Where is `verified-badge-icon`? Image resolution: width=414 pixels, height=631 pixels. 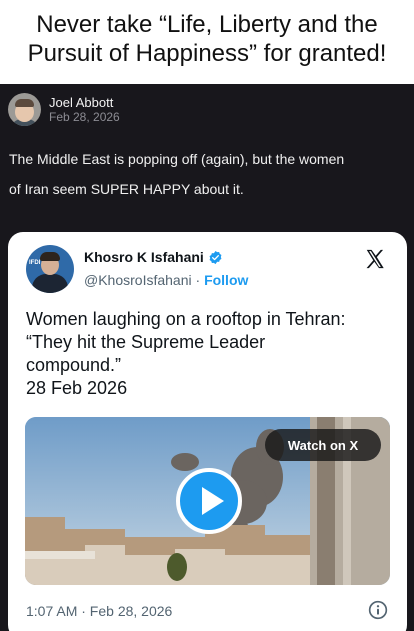
verified-badge-icon is located at coordinates (215, 257).